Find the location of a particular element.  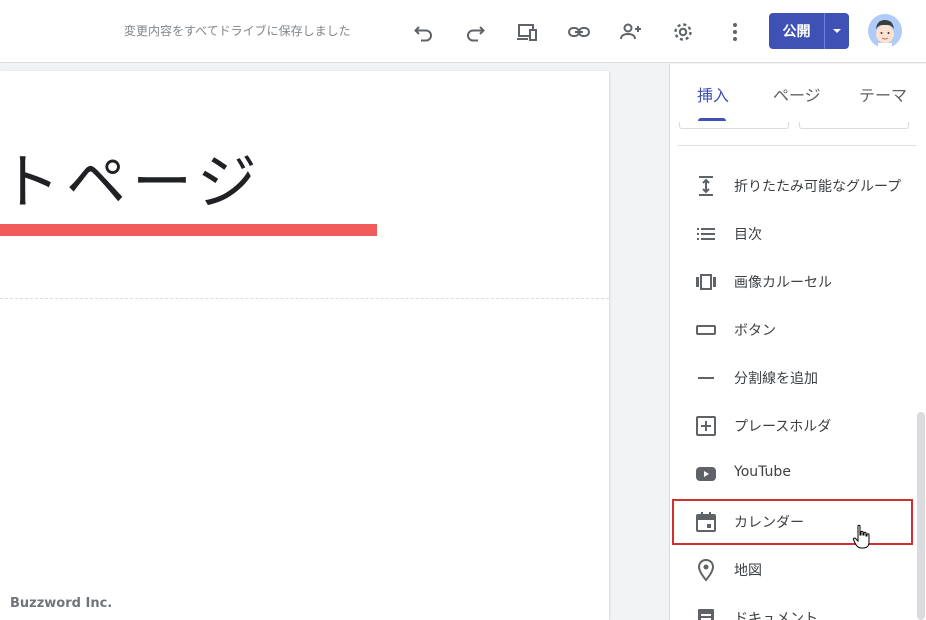

title-accent-bar is located at coordinates (188, 230).